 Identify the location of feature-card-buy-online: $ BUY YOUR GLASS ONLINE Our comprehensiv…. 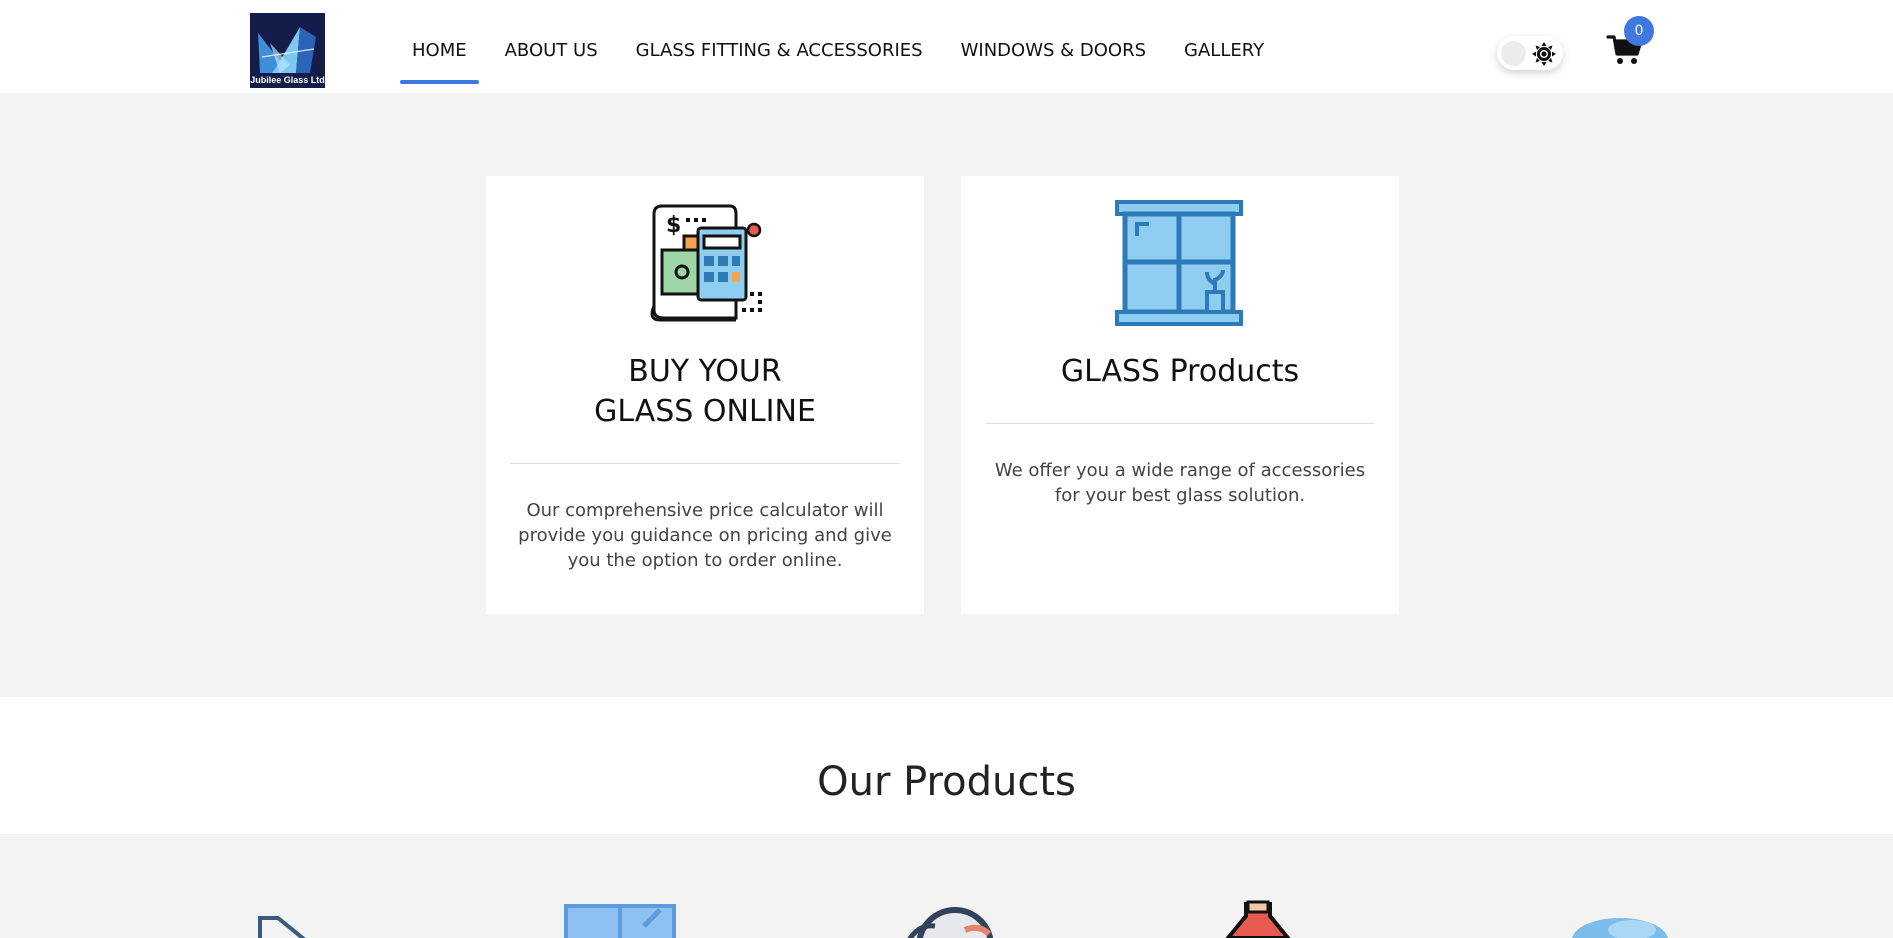
(705, 395).